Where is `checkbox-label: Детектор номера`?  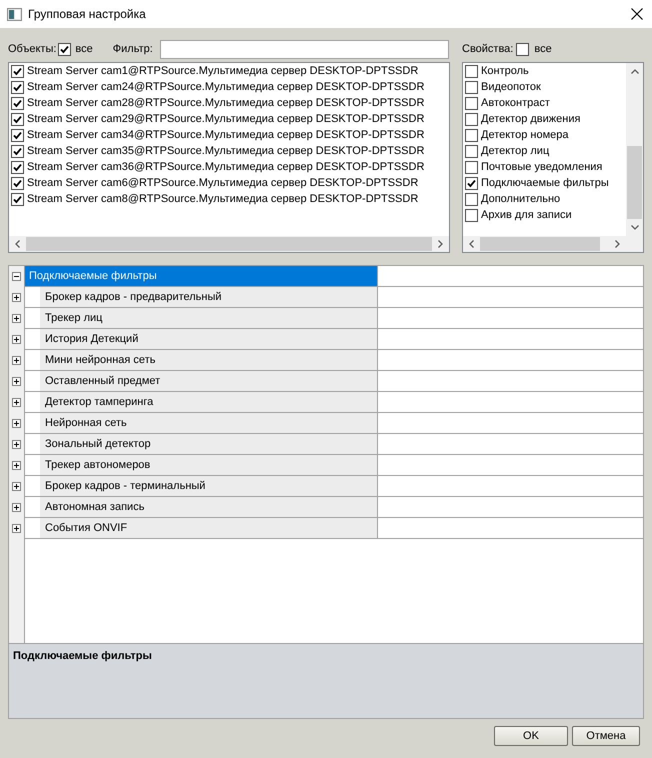
checkbox-label: Детектор номера is located at coordinates (524, 135).